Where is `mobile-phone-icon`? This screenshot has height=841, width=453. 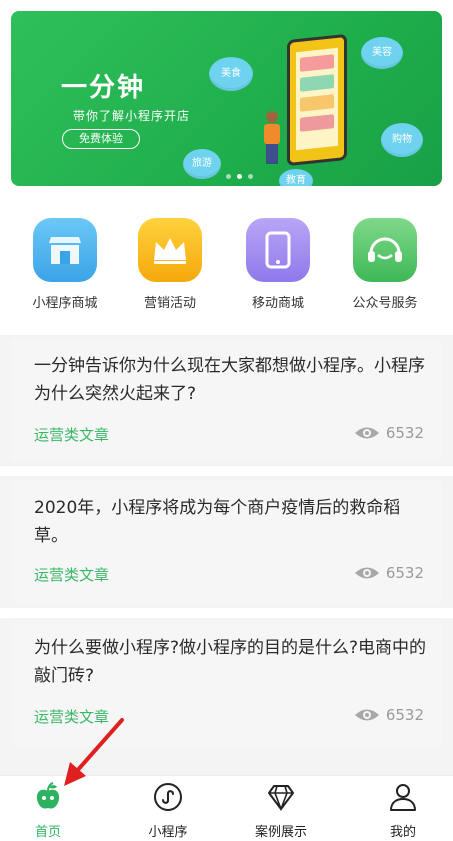 mobile-phone-icon is located at coordinates (278, 250).